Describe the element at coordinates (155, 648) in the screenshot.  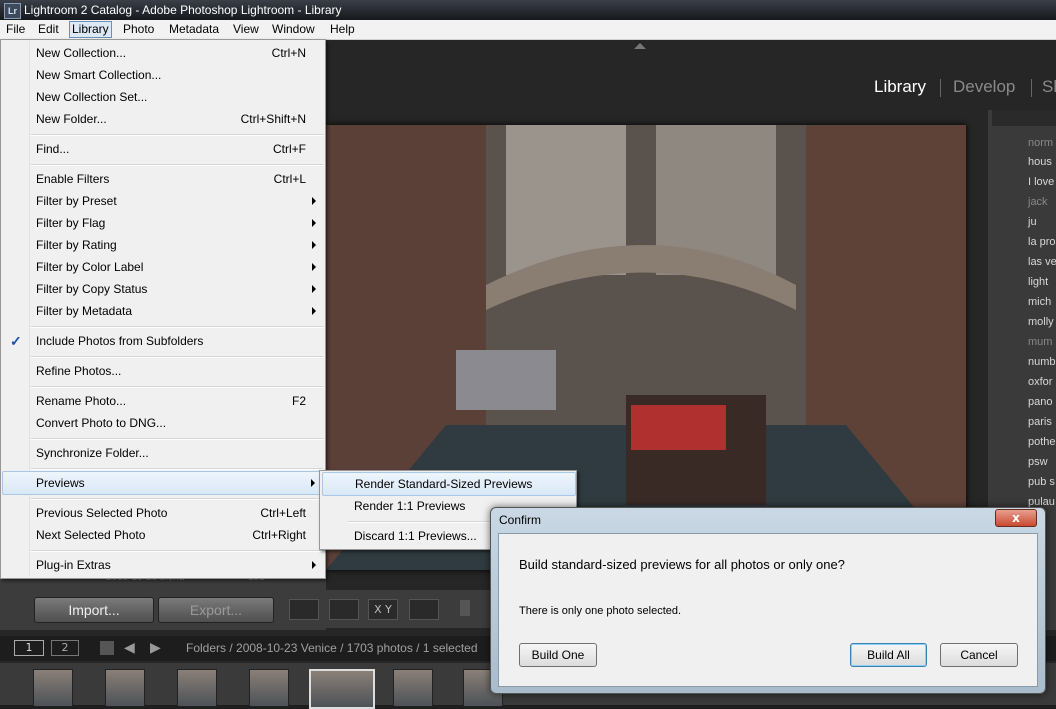
I see `forward-arrow-icon: ▶` at that location.